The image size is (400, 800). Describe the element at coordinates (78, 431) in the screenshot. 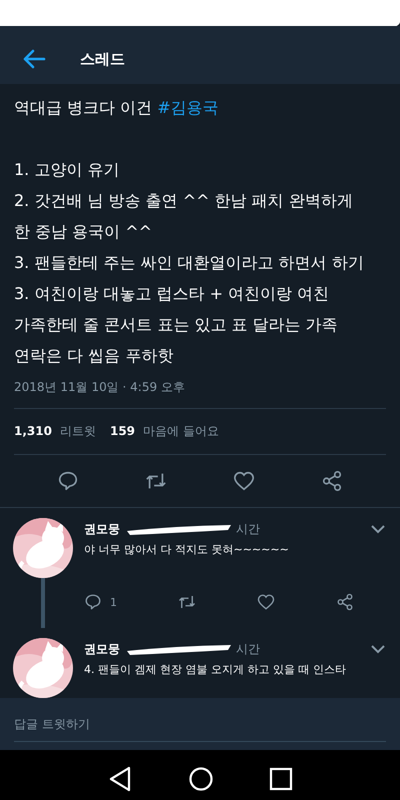

I see `retweet-label: 리트윗` at that location.